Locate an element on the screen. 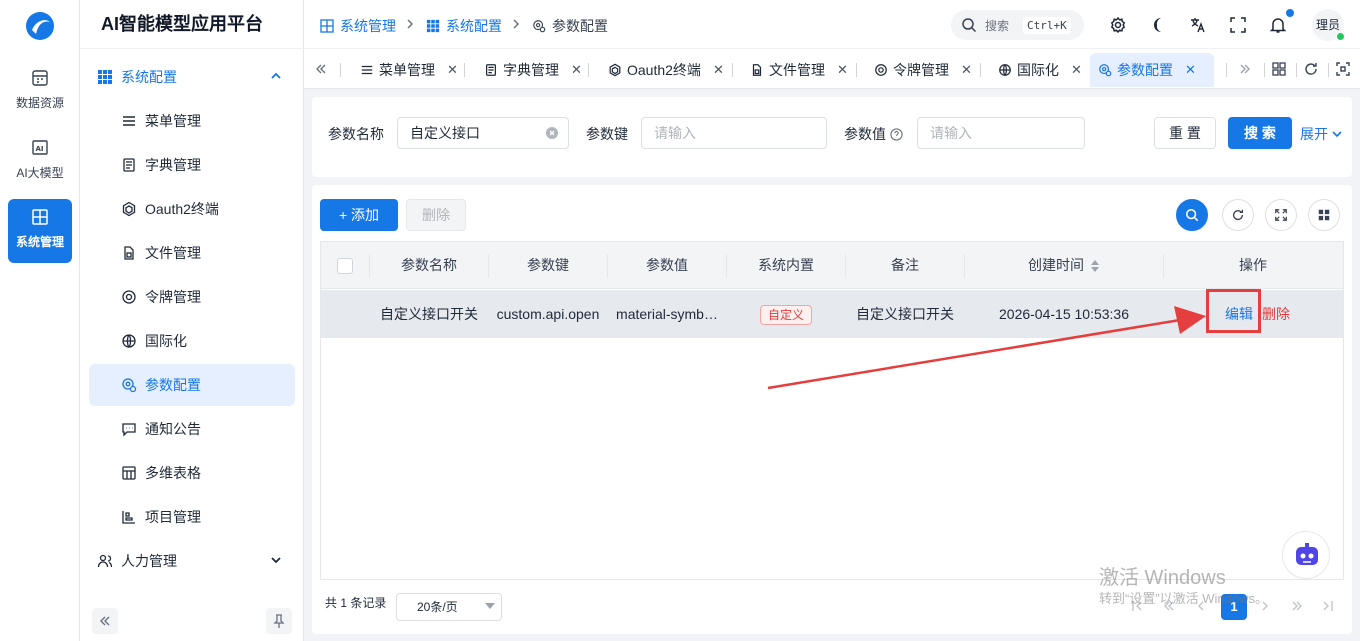  sidebar-item-label: 文件管理 is located at coordinates (173, 253).